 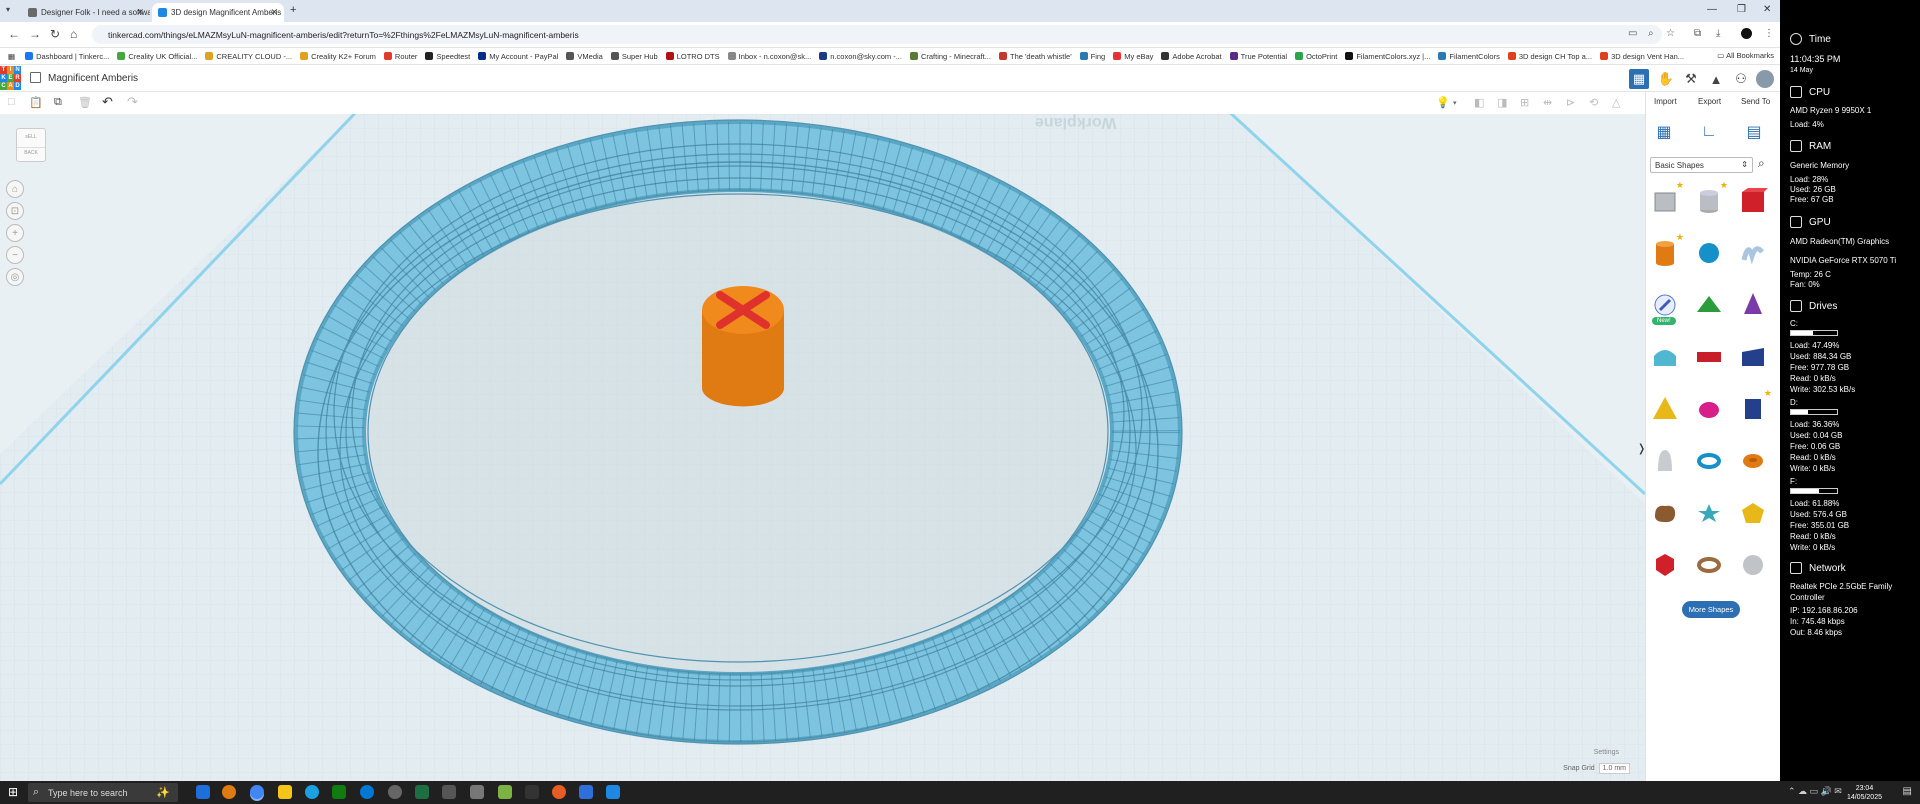 What do you see at coordinates (218, 12) in the screenshot?
I see `tab-3d-design: 3D design Magnificent Amberis ✕` at bounding box center [218, 12].